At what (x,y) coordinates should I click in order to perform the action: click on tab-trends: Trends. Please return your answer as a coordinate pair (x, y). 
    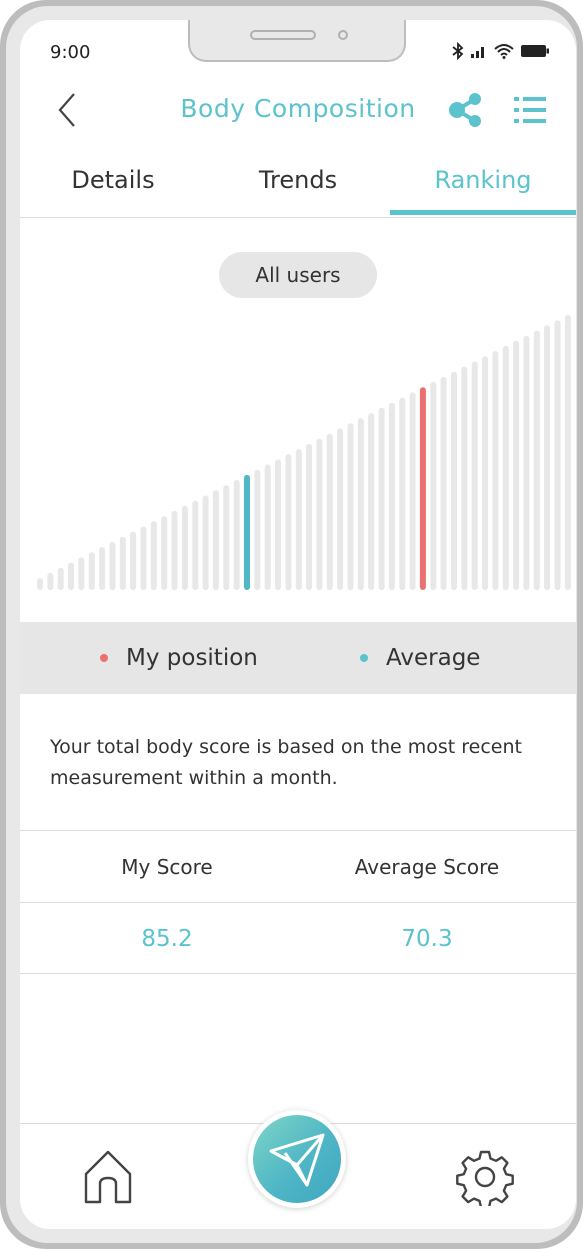
    Looking at the image, I should click on (298, 192).